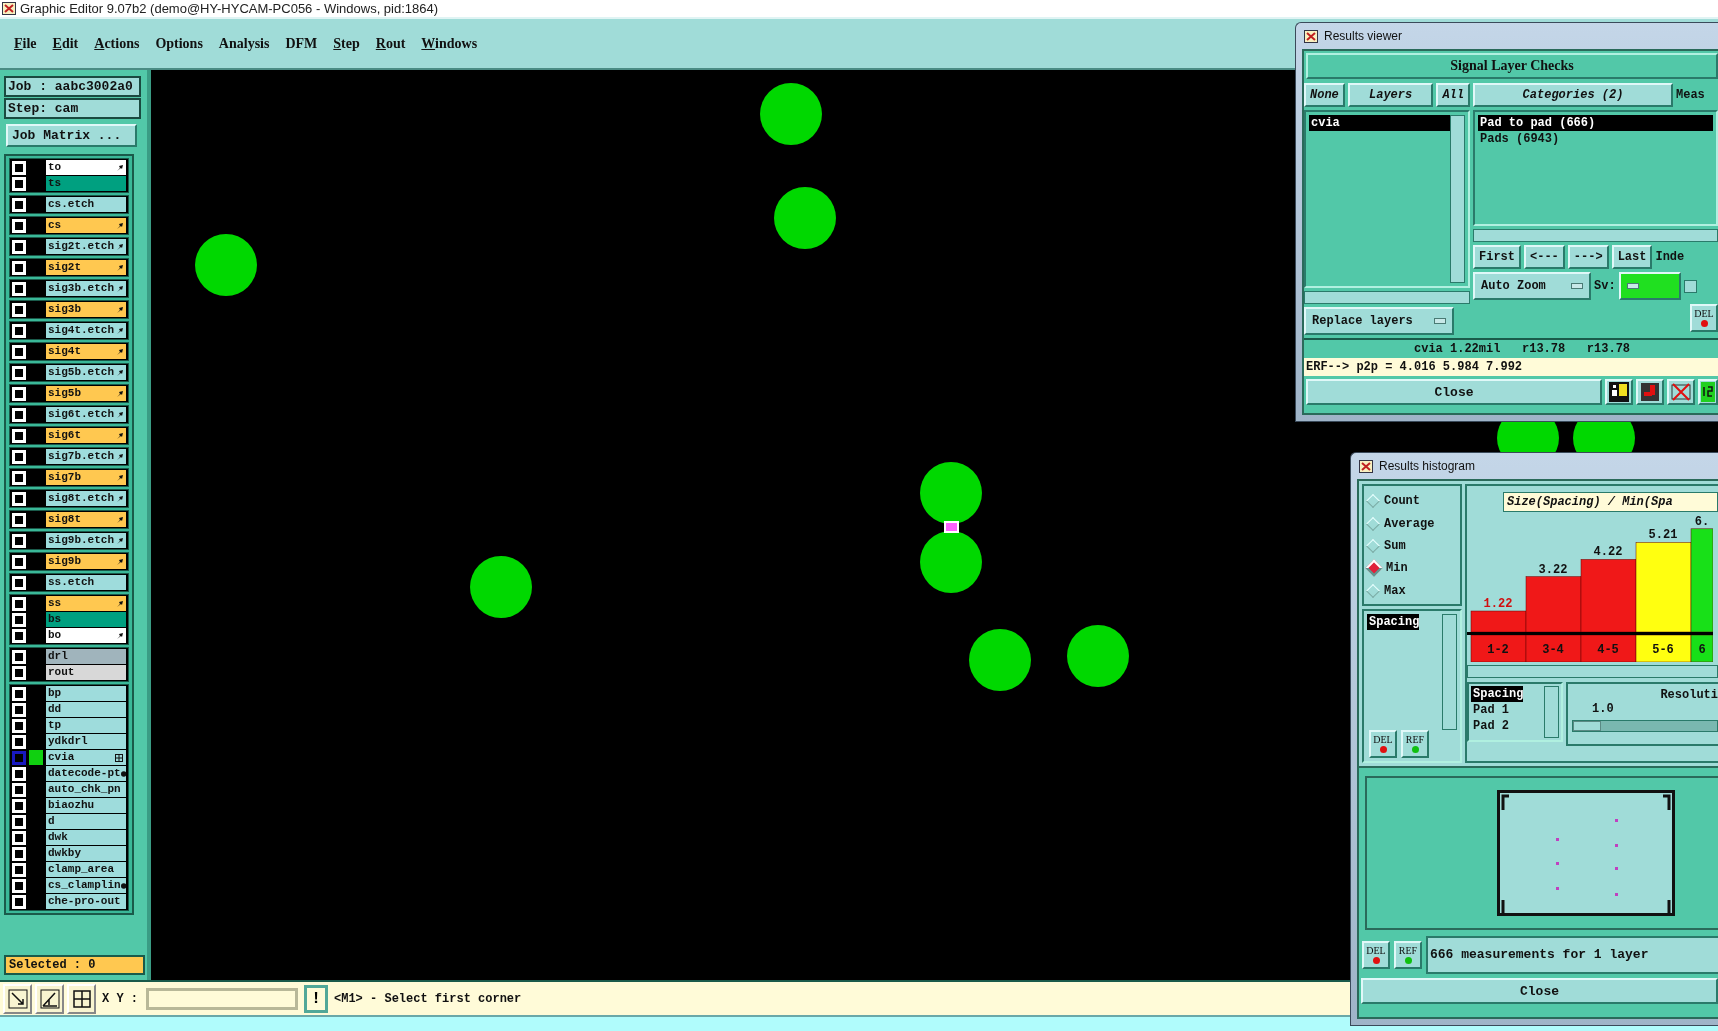  I want to click on layer-name: clamp_area, so click(86, 869).